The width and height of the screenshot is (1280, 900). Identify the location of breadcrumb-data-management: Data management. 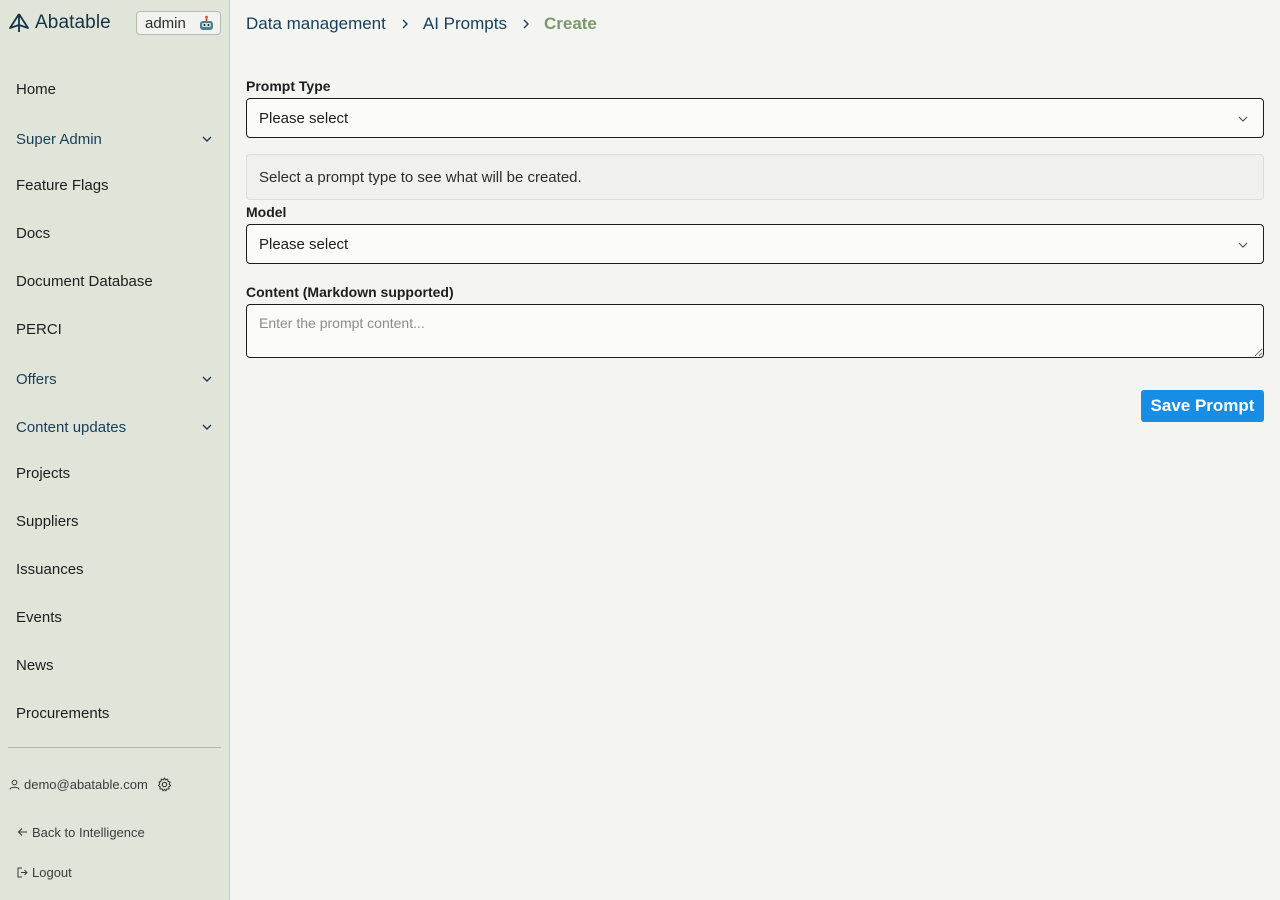
(316, 24).